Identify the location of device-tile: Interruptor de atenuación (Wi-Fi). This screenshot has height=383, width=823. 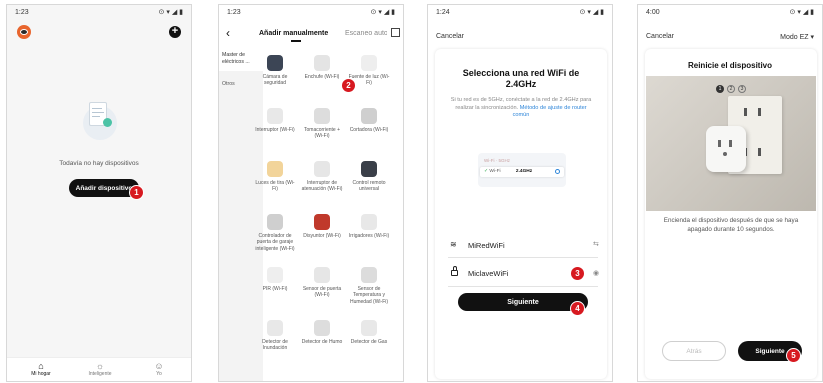
(322, 177).